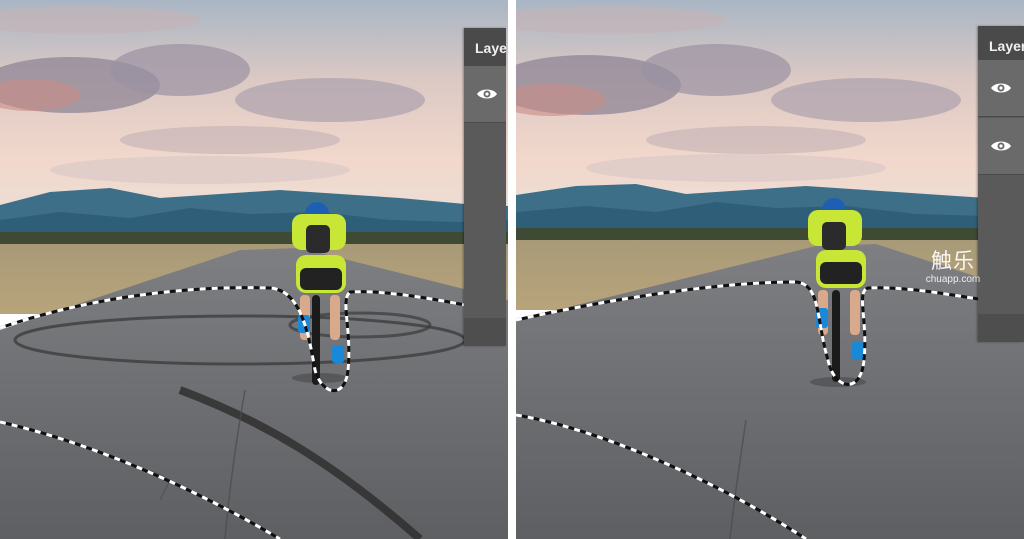 This screenshot has width=1024, height=539. Describe the element at coordinates (953, 279) in the screenshot. I see `watermark-url: chuapp.com` at that location.